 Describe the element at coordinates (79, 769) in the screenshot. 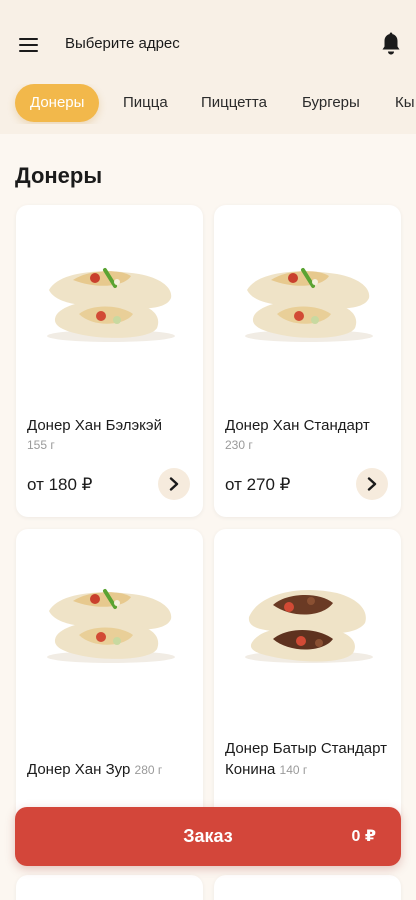

I see `product-name: Донер Хан Зур` at that location.